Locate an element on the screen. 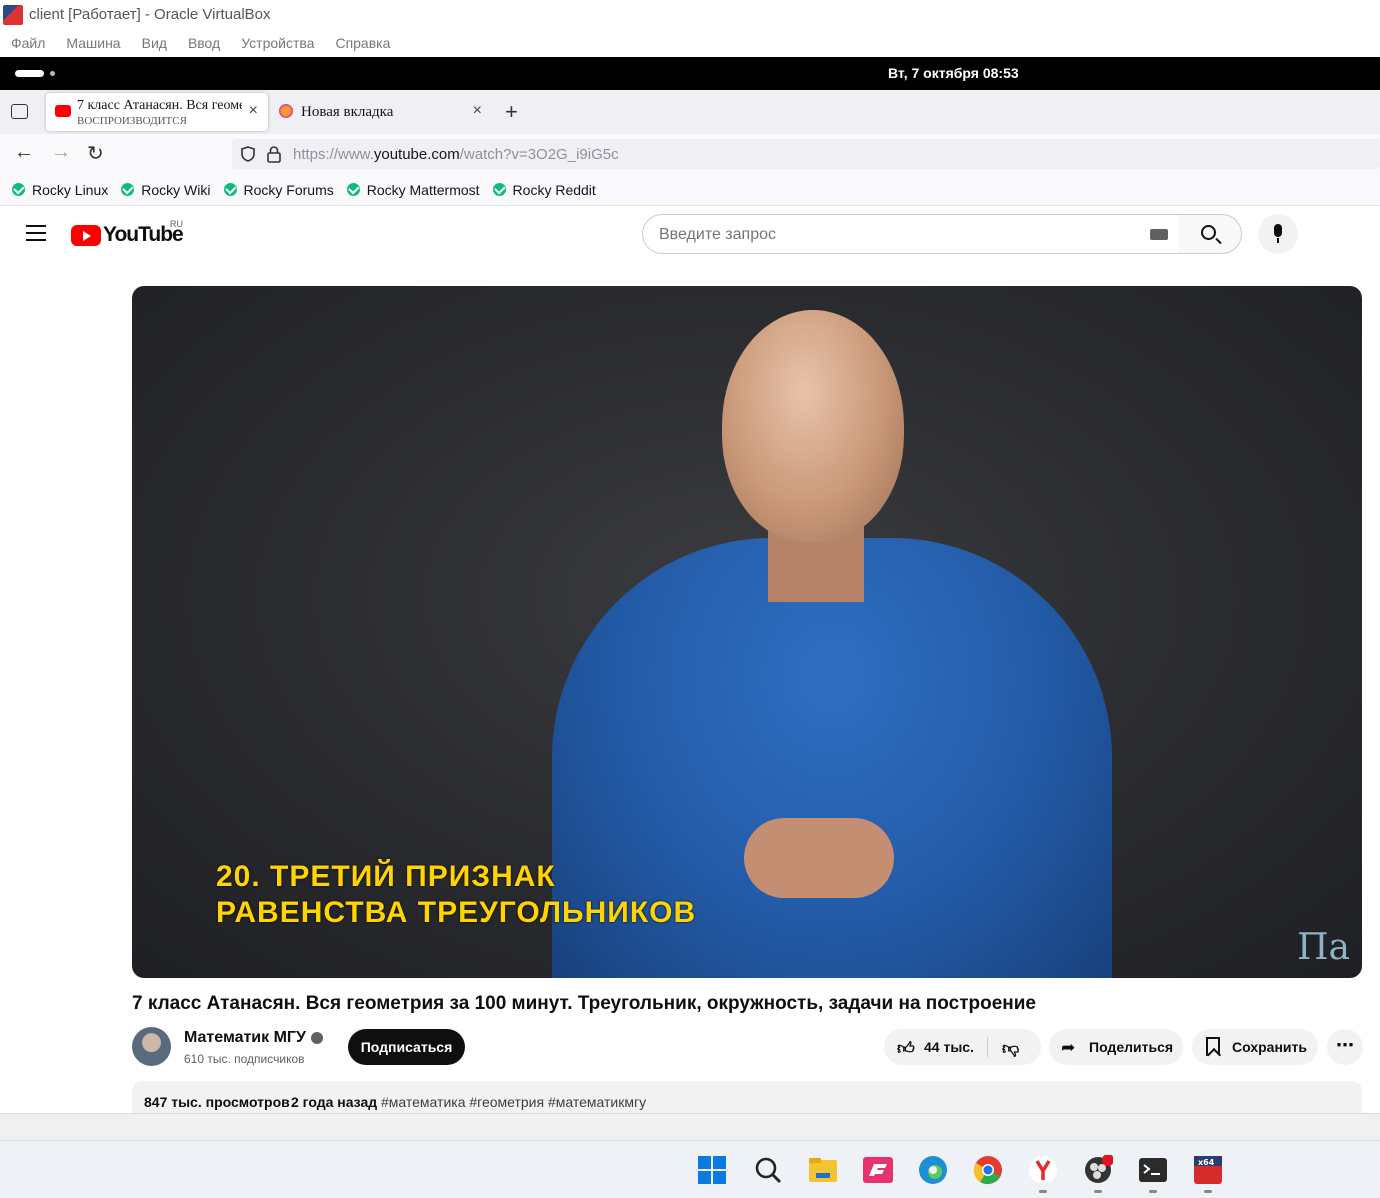 The image size is (1380, 1198). bookmark-rocky-wiki: Rocky Wiki is located at coordinates (166, 189).